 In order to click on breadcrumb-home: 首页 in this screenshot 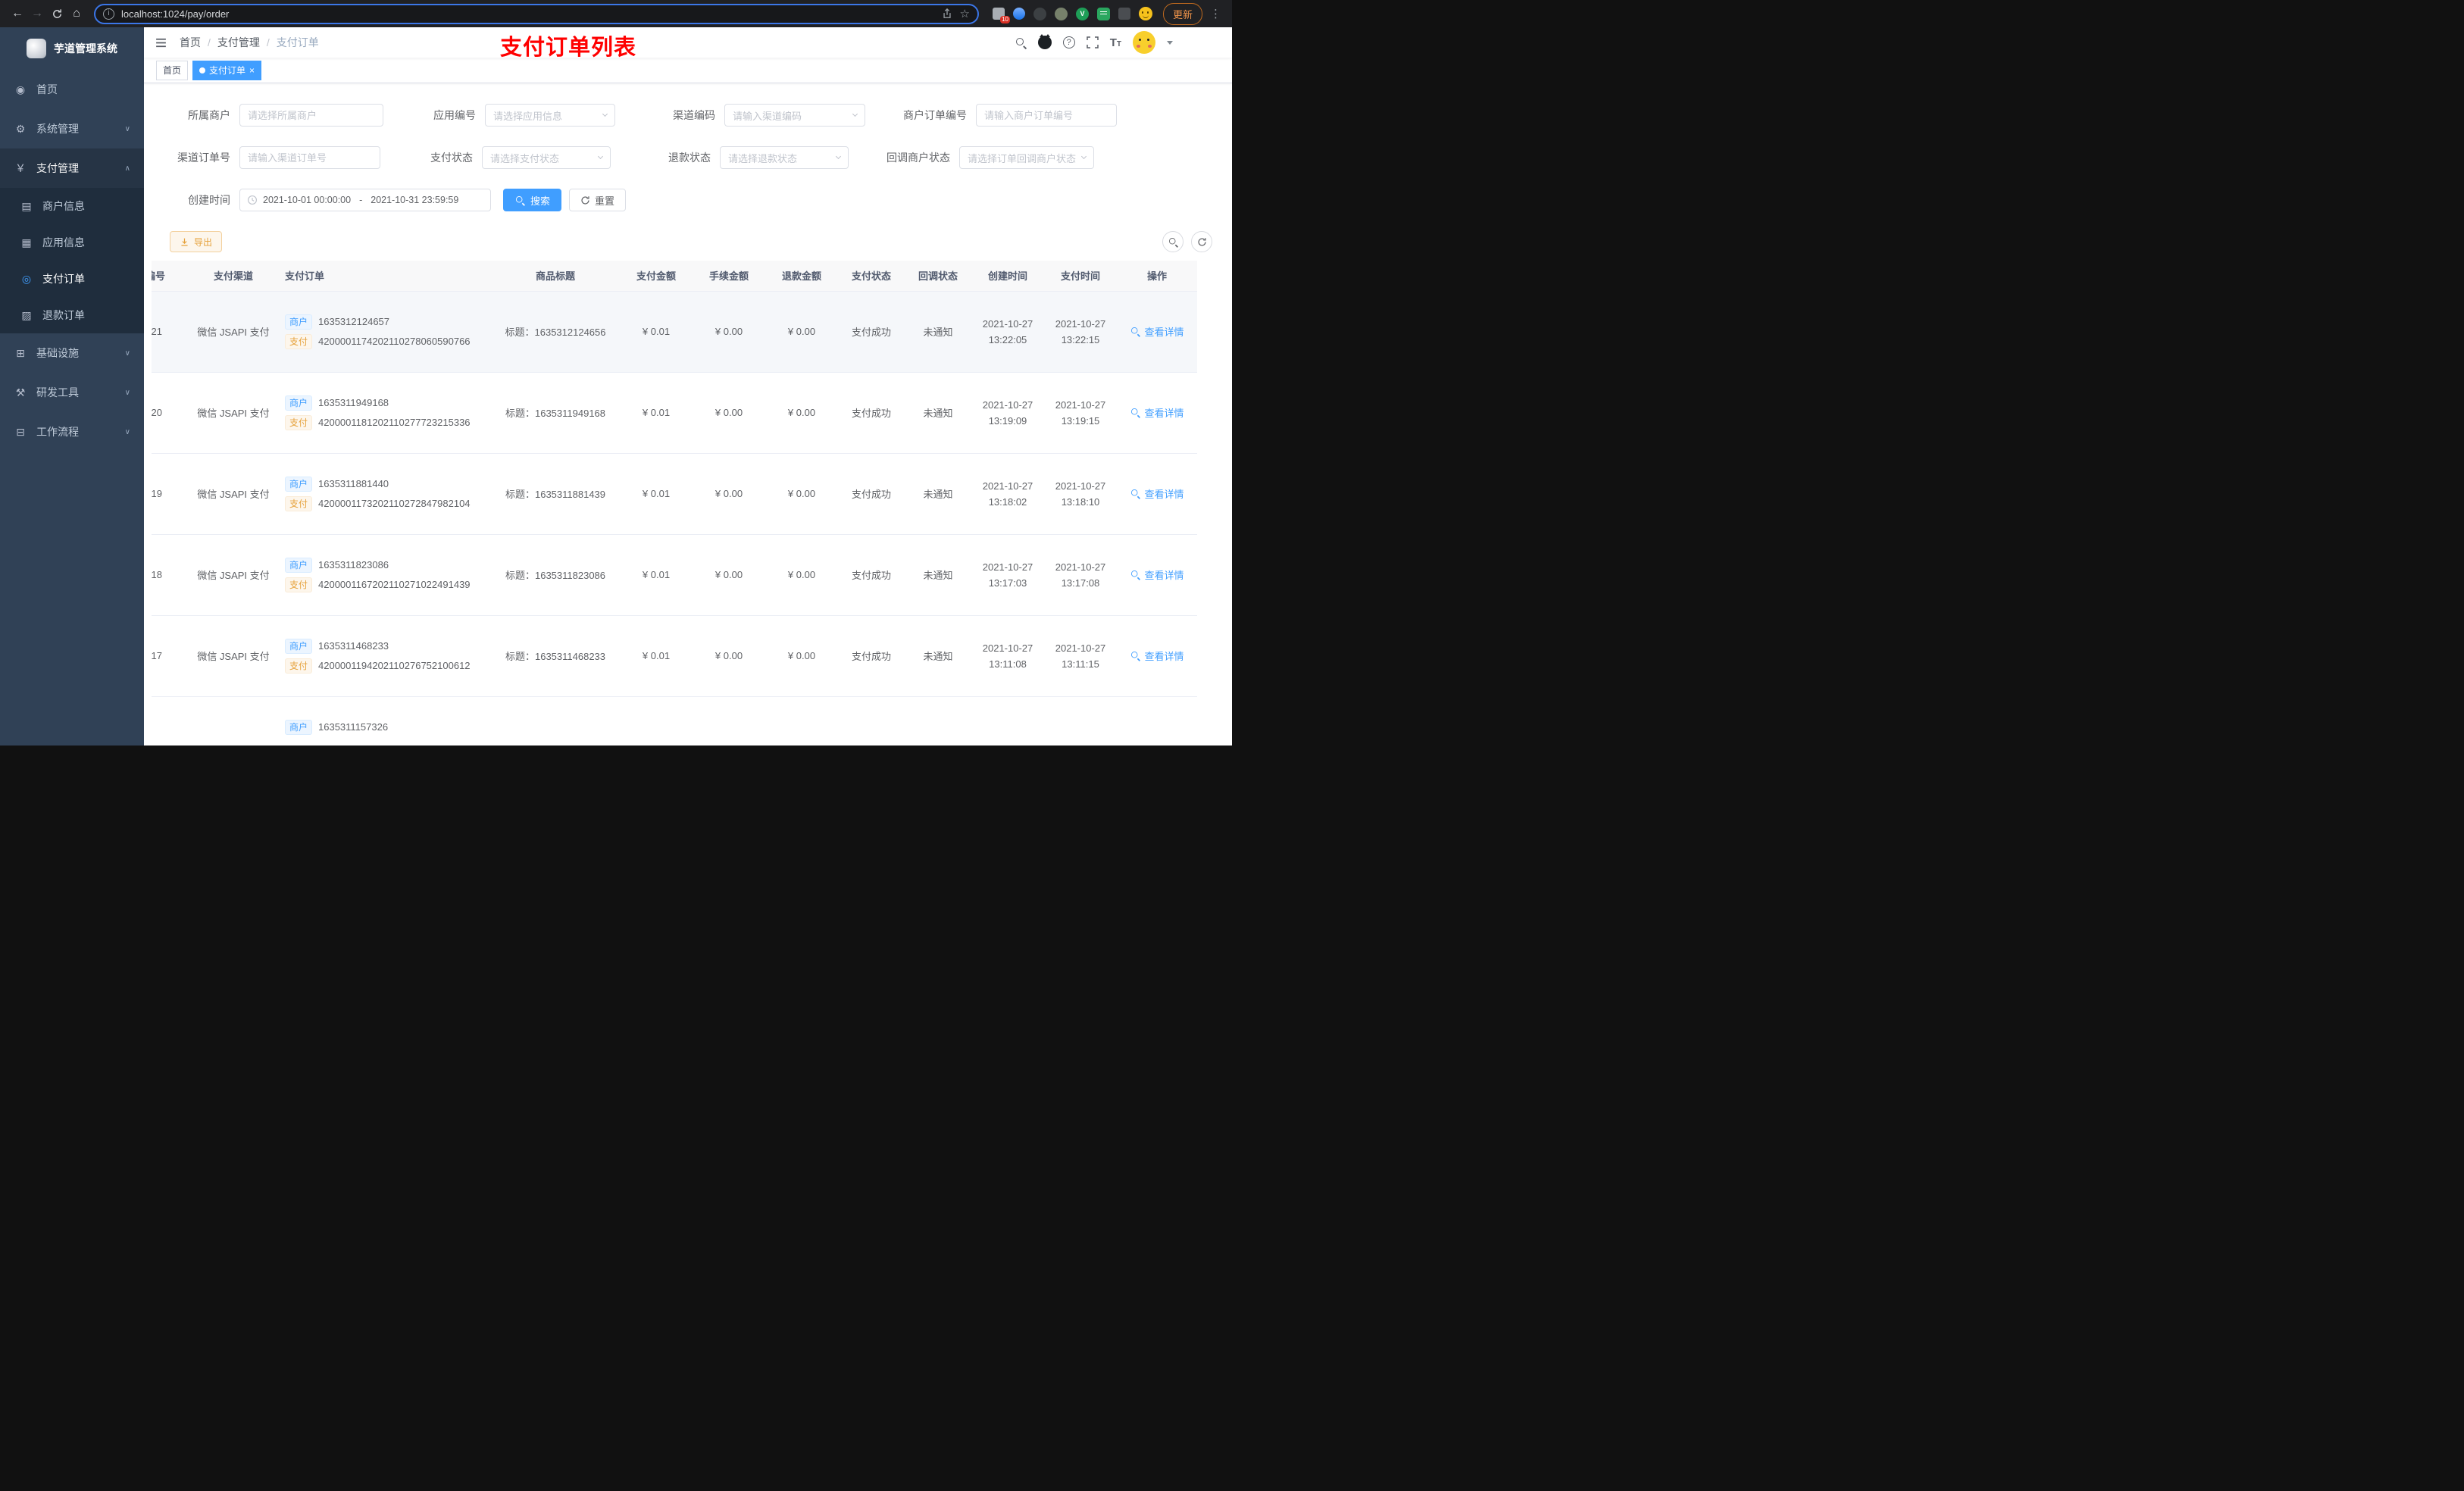, I will do `click(190, 42)`.